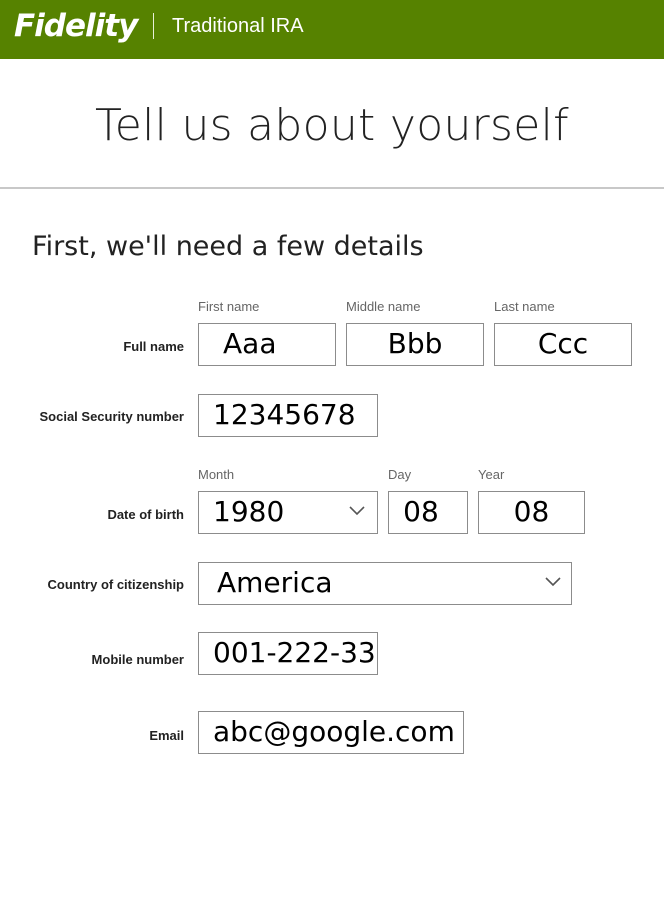 The height and width of the screenshot is (900, 664). I want to click on header-divider, so click(153, 26).